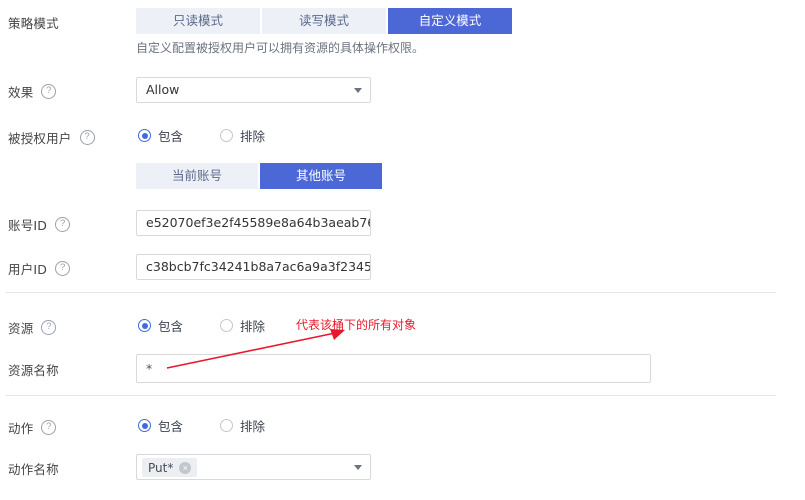  I want to click on effect-label: 效果 ?, so click(32, 91).